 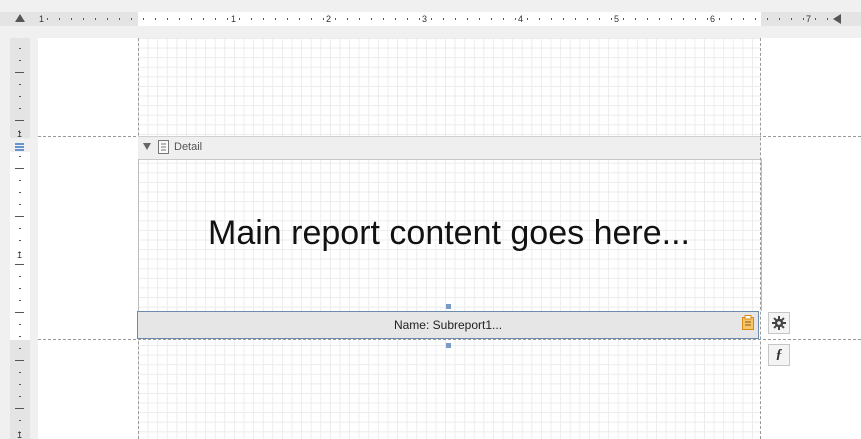 I want to click on gear-icon, so click(x=779, y=323).